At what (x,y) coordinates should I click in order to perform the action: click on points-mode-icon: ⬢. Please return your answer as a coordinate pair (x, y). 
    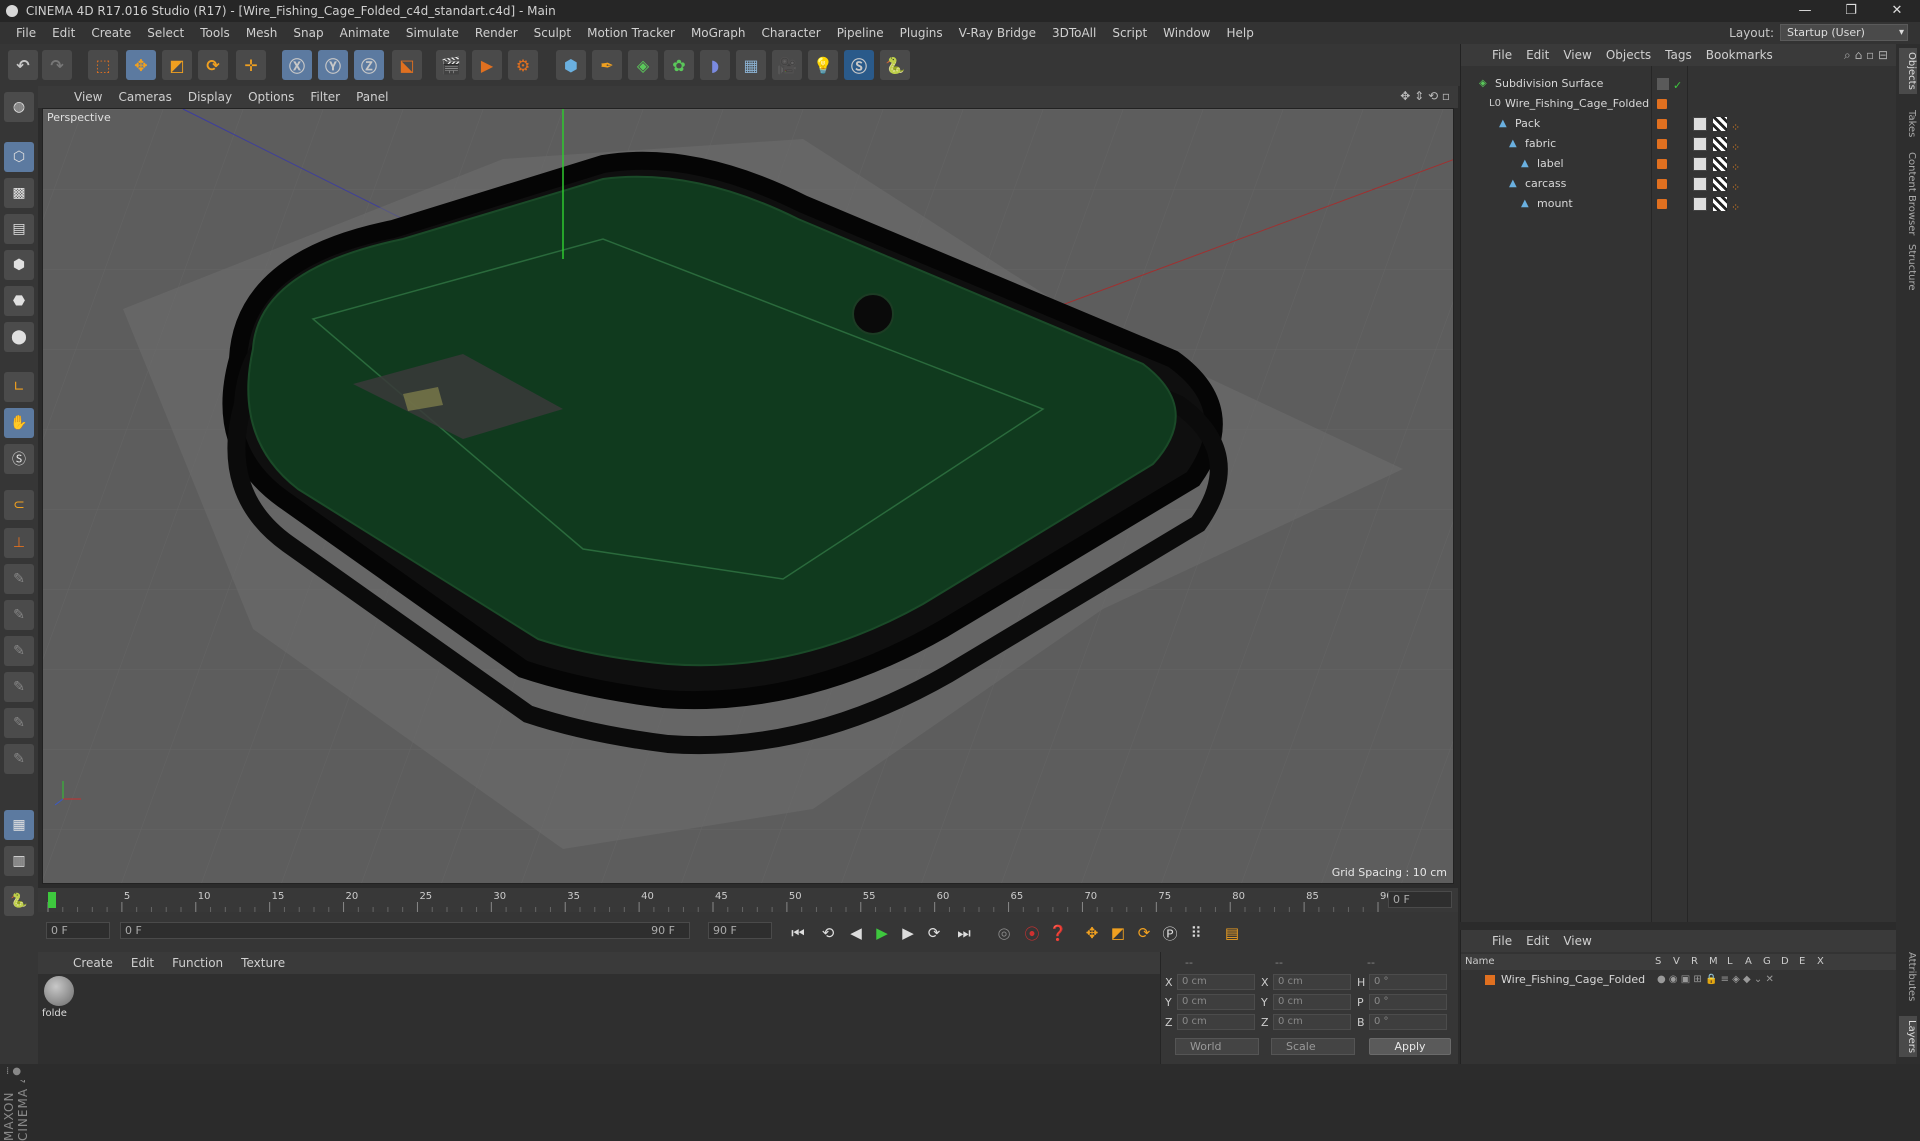
    Looking at the image, I should click on (19, 265).